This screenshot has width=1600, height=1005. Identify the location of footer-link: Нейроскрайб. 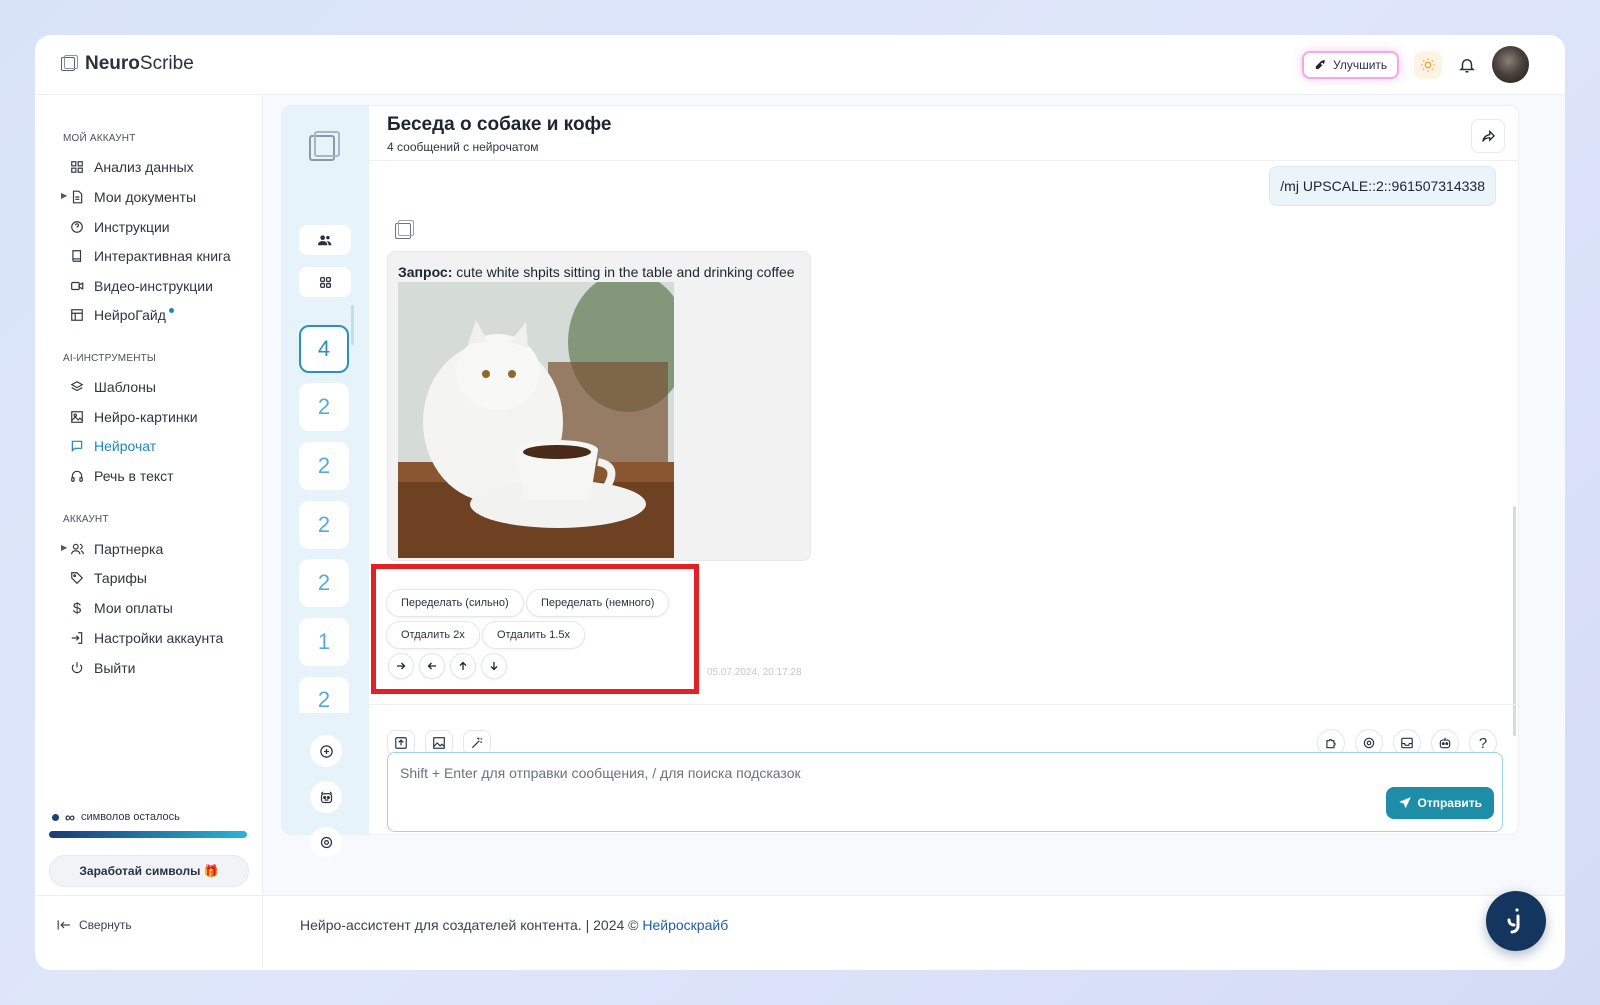
(685, 925).